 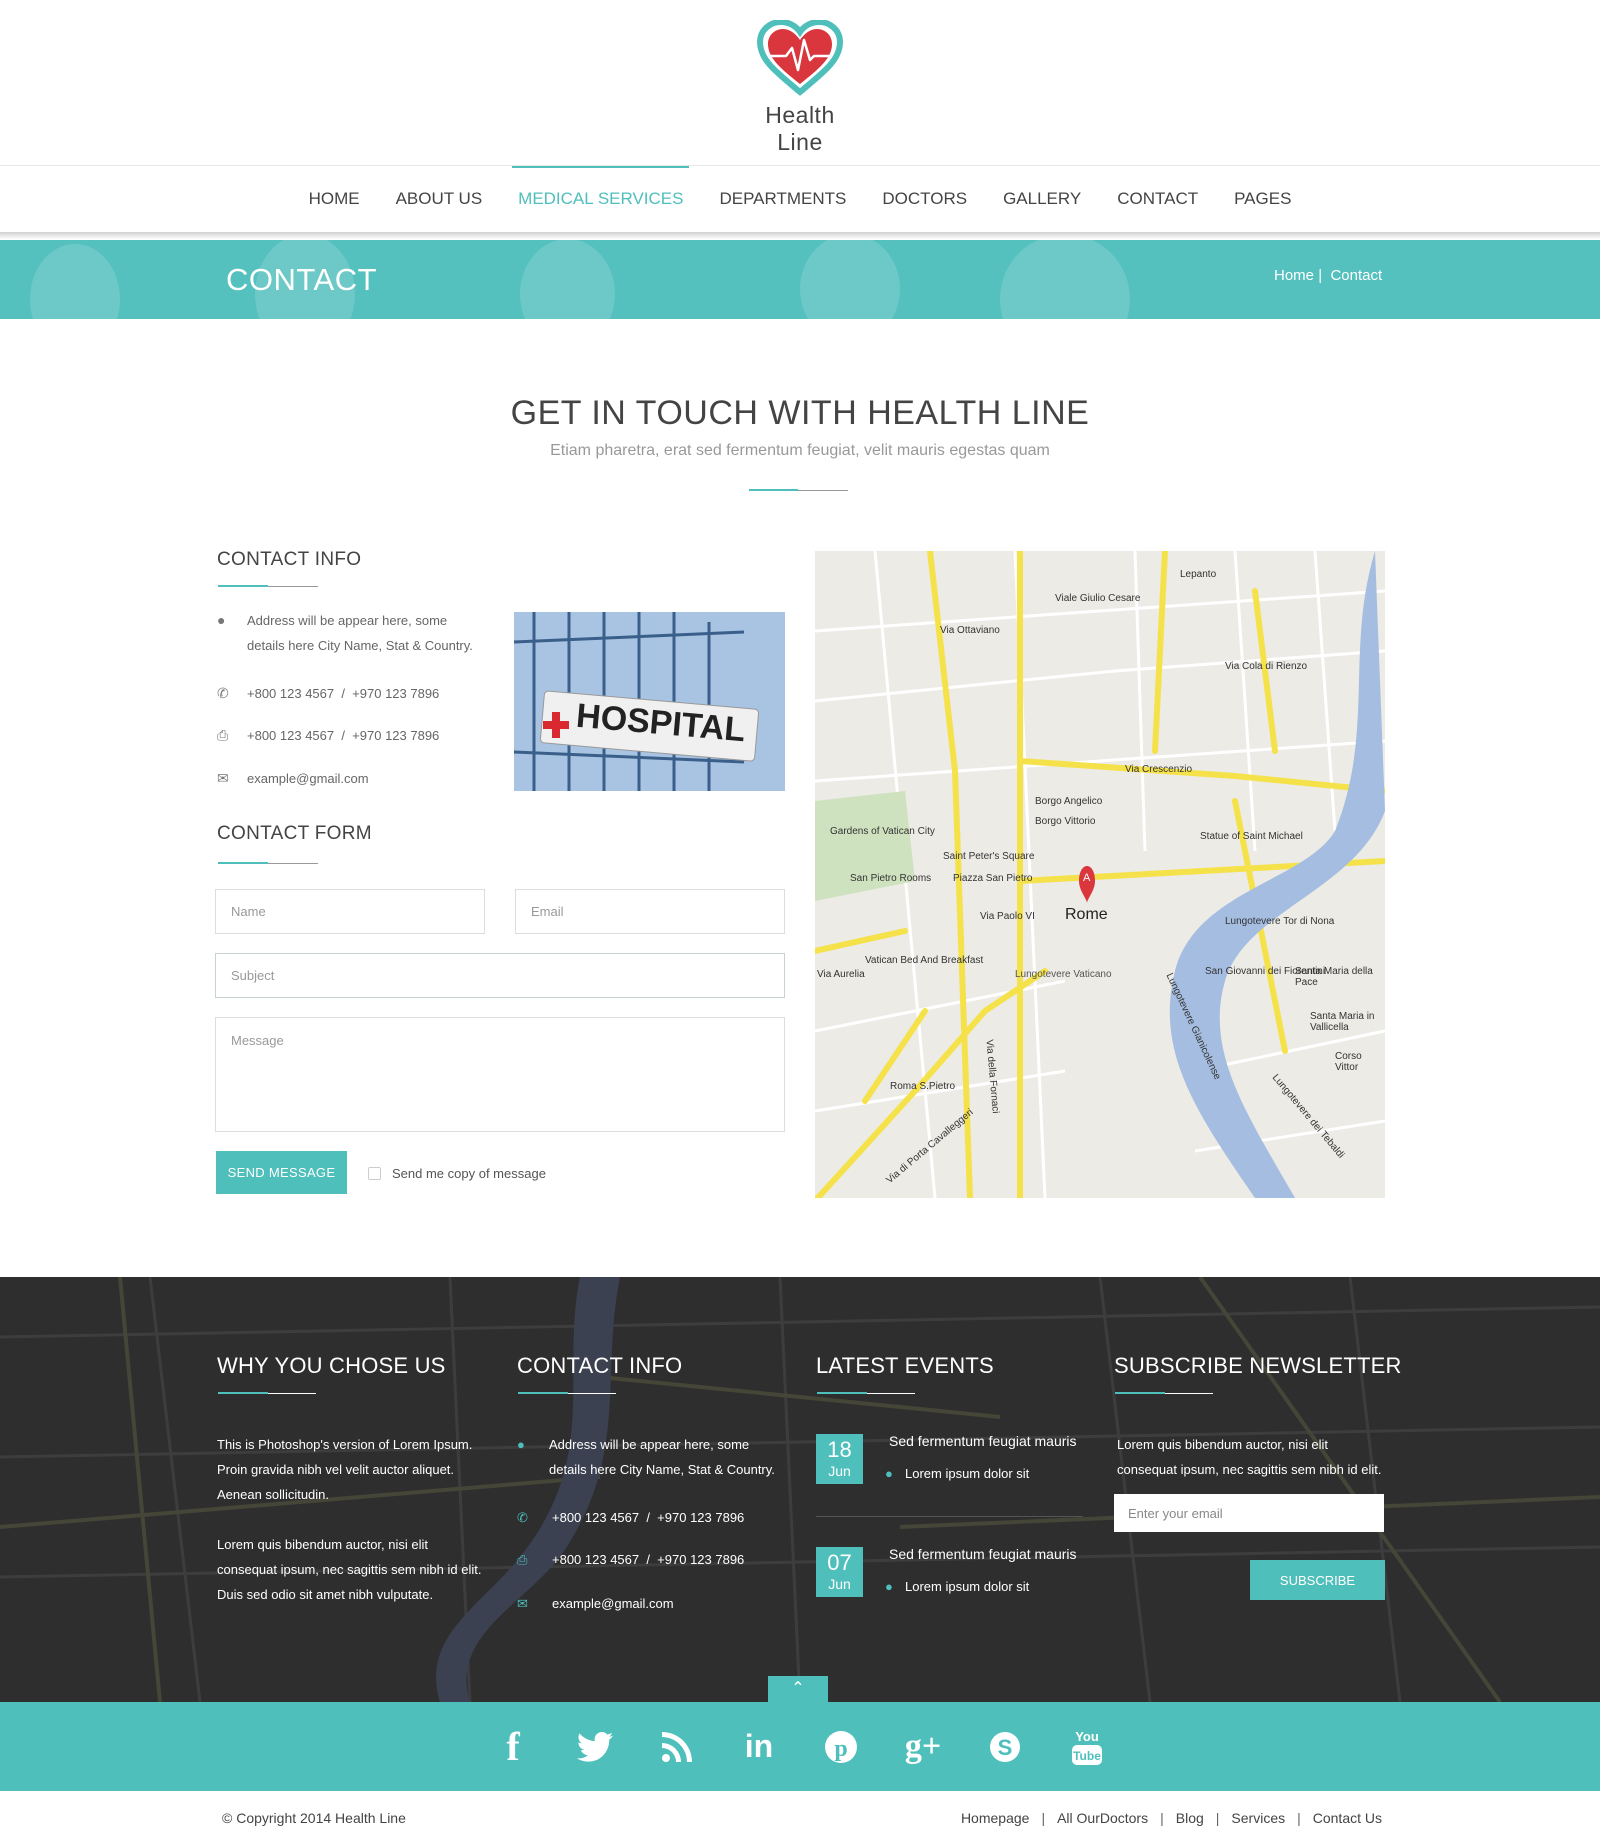 What do you see at coordinates (677, 1747) in the screenshot?
I see `rss-icon` at bounding box center [677, 1747].